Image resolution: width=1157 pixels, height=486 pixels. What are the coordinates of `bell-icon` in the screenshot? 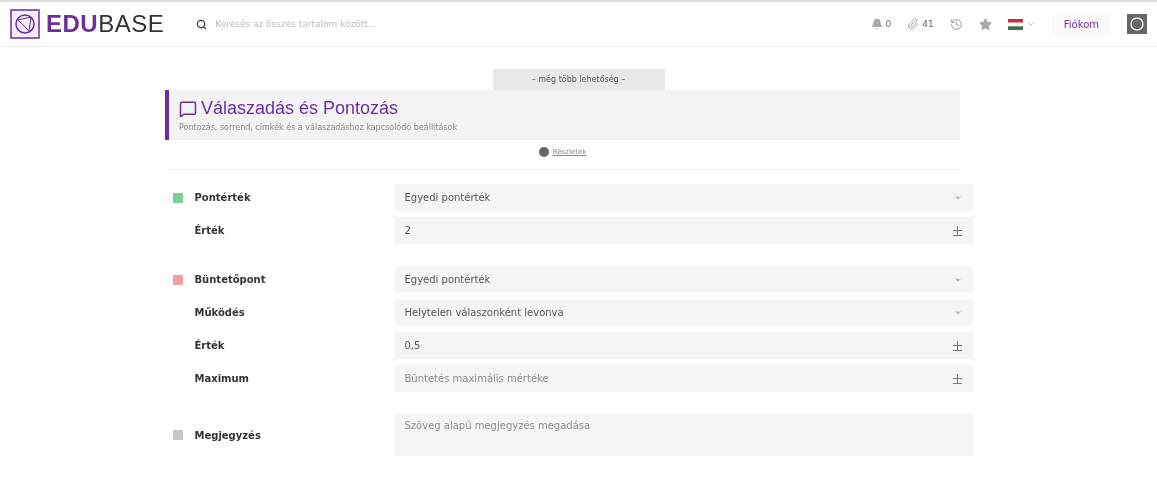 It's located at (876, 24).